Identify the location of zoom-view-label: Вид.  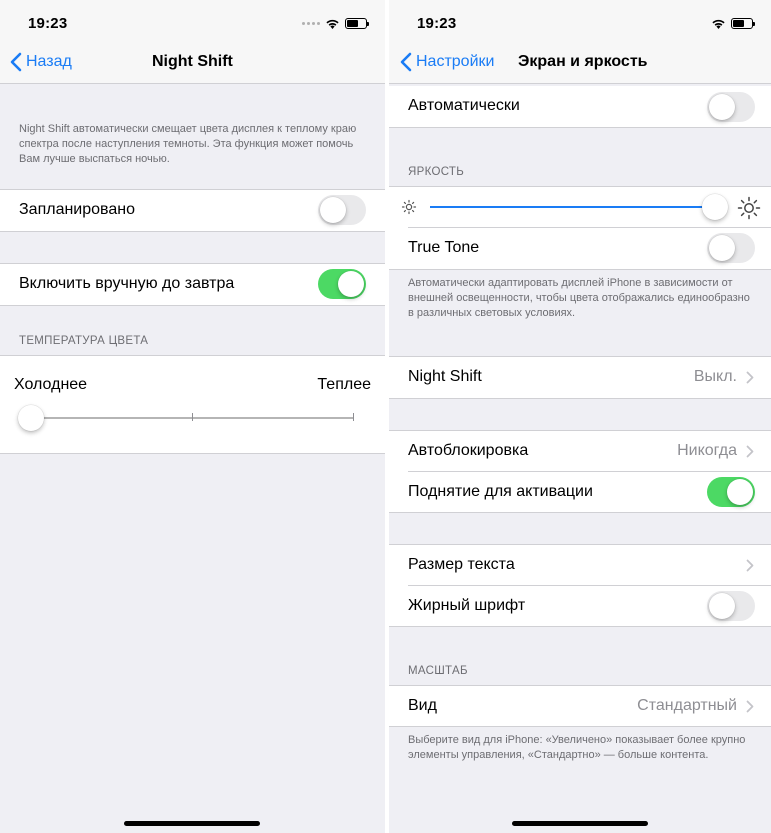
(422, 705).